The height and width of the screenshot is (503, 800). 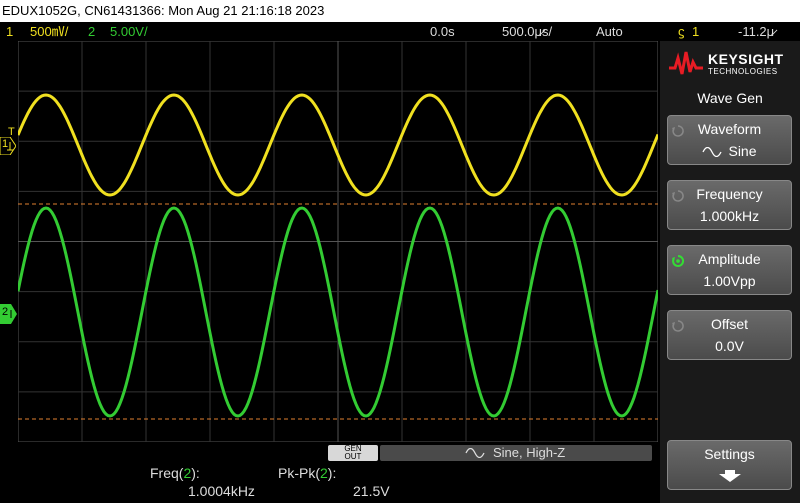 What do you see at coordinates (353, 456) in the screenshot?
I see `gen-badge-bottom: OUT` at bounding box center [353, 456].